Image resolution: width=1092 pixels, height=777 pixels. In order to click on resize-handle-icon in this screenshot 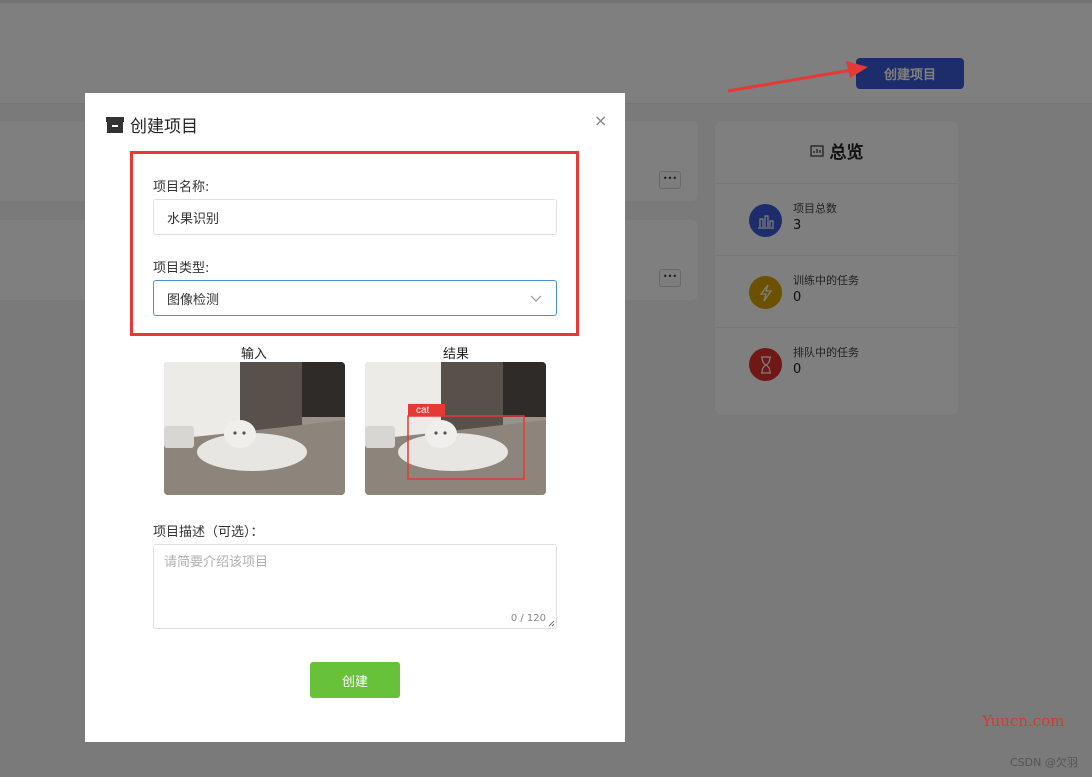, I will do `click(551, 623)`.